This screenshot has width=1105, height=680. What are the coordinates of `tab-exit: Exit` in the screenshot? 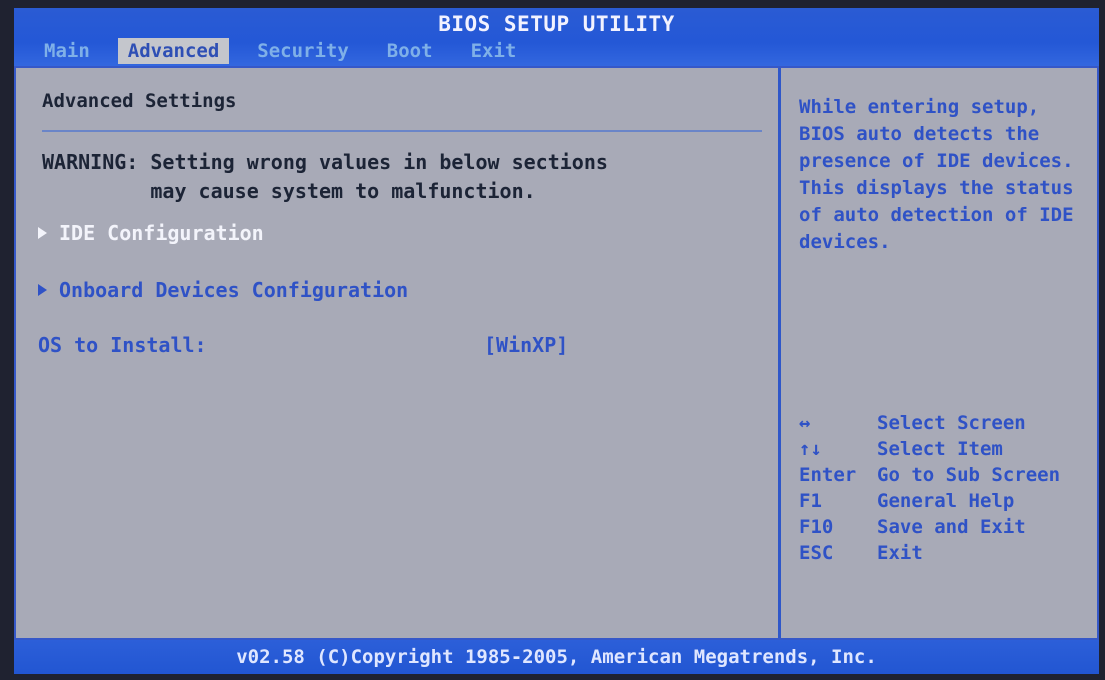 It's located at (494, 51).